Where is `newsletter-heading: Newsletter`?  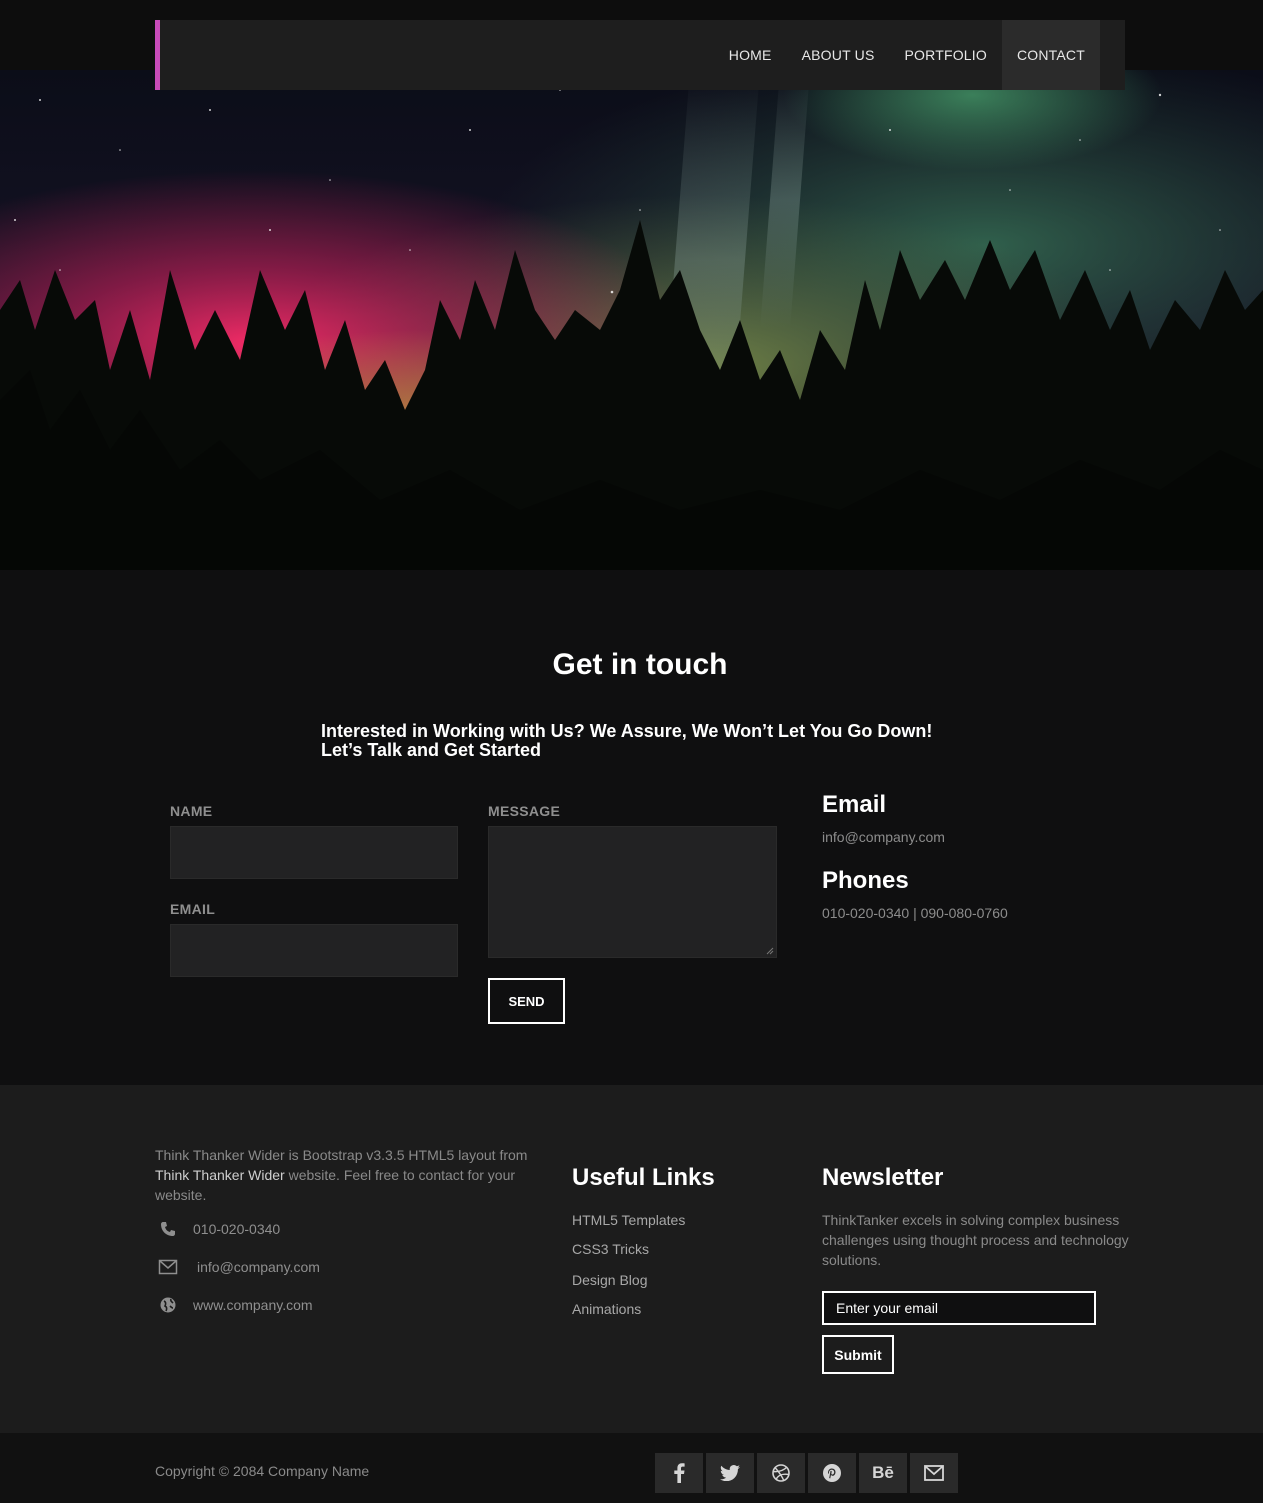
newsletter-heading: Newsletter is located at coordinates (883, 1177).